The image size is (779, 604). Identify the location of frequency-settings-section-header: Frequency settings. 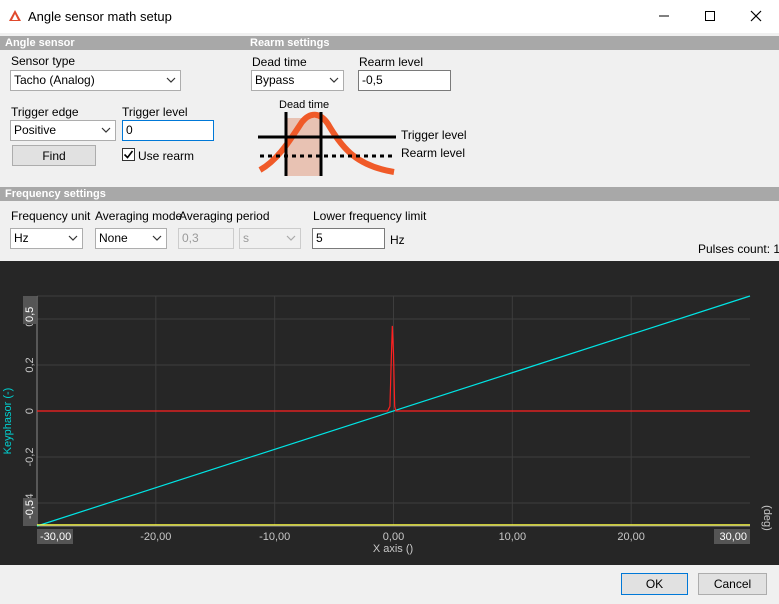
(389, 194).